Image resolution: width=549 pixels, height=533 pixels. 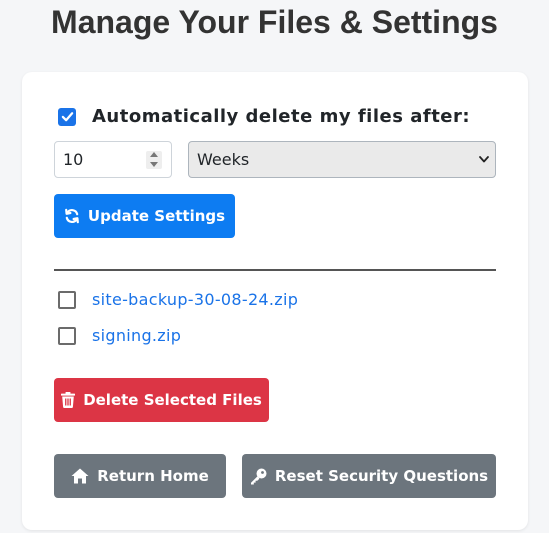 I want to click on auto-delete-row: Automatically delete my files after:, so click(x=264, y=116).